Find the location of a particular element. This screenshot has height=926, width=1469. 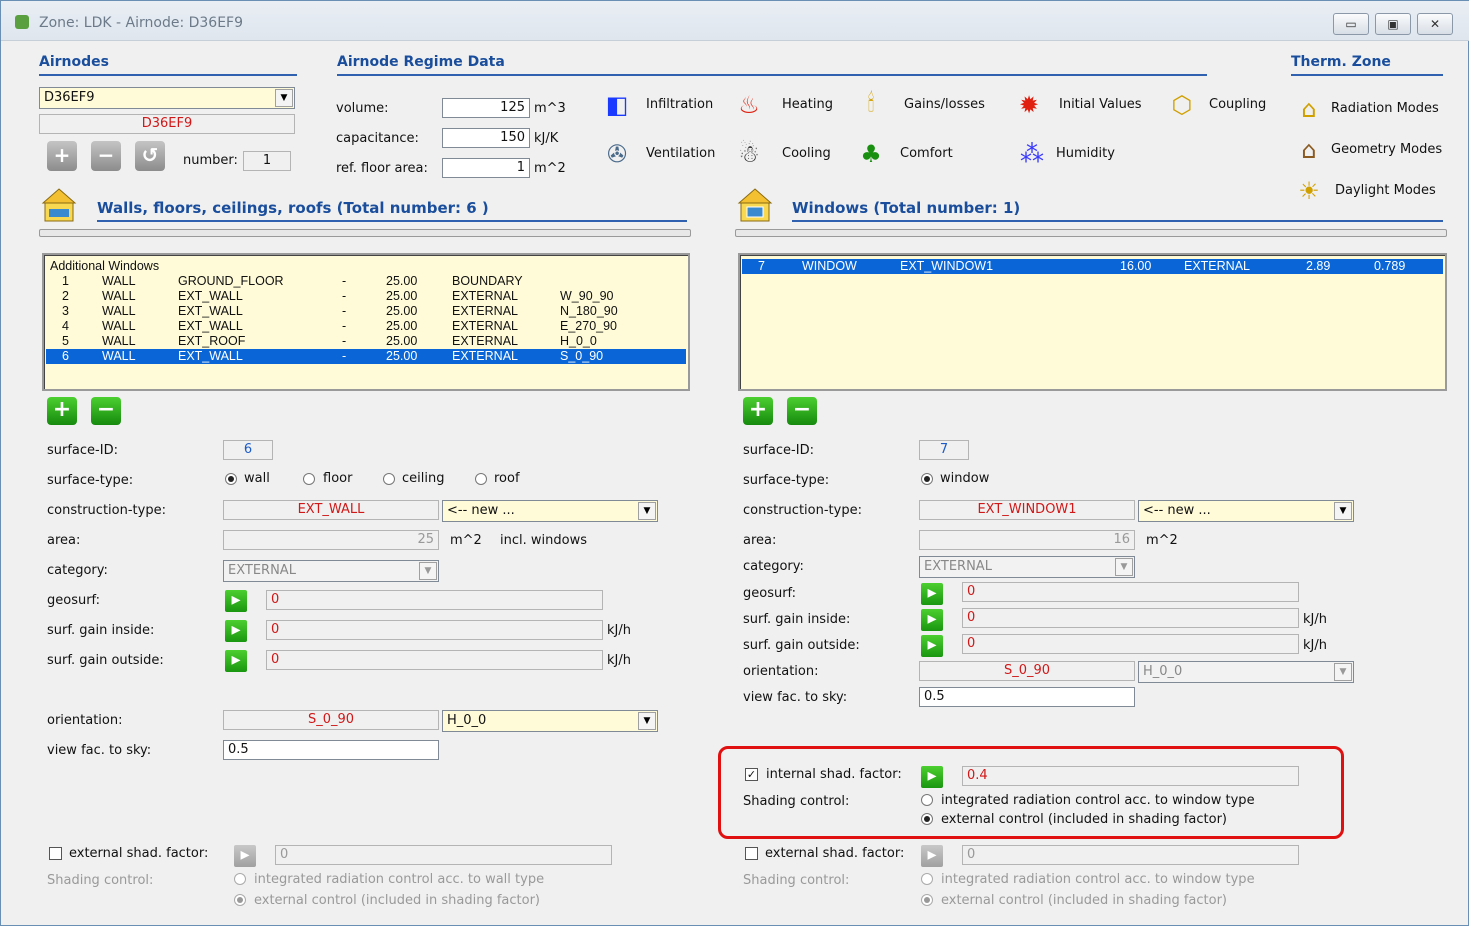

wall-geosurf-field: 0 is located at coordinates (434, 600).